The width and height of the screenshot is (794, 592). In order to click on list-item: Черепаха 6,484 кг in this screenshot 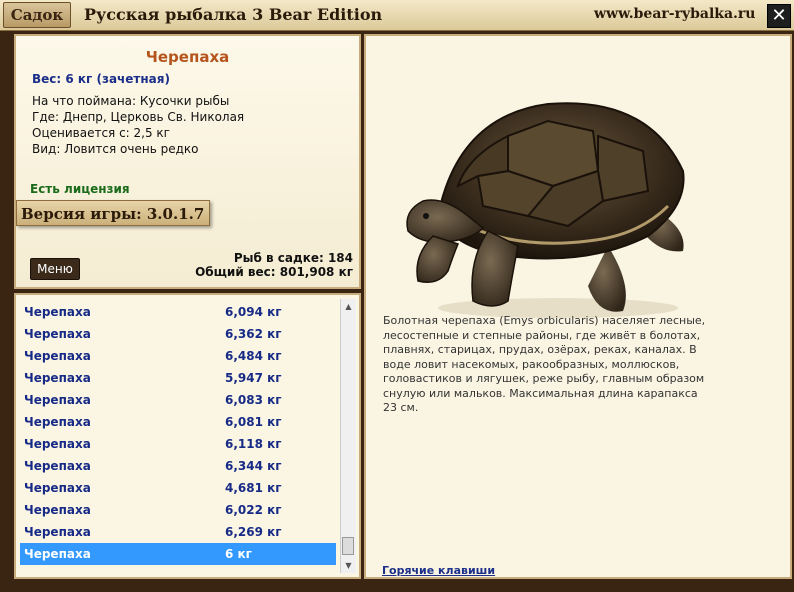, I will do `click(178, 356)`.